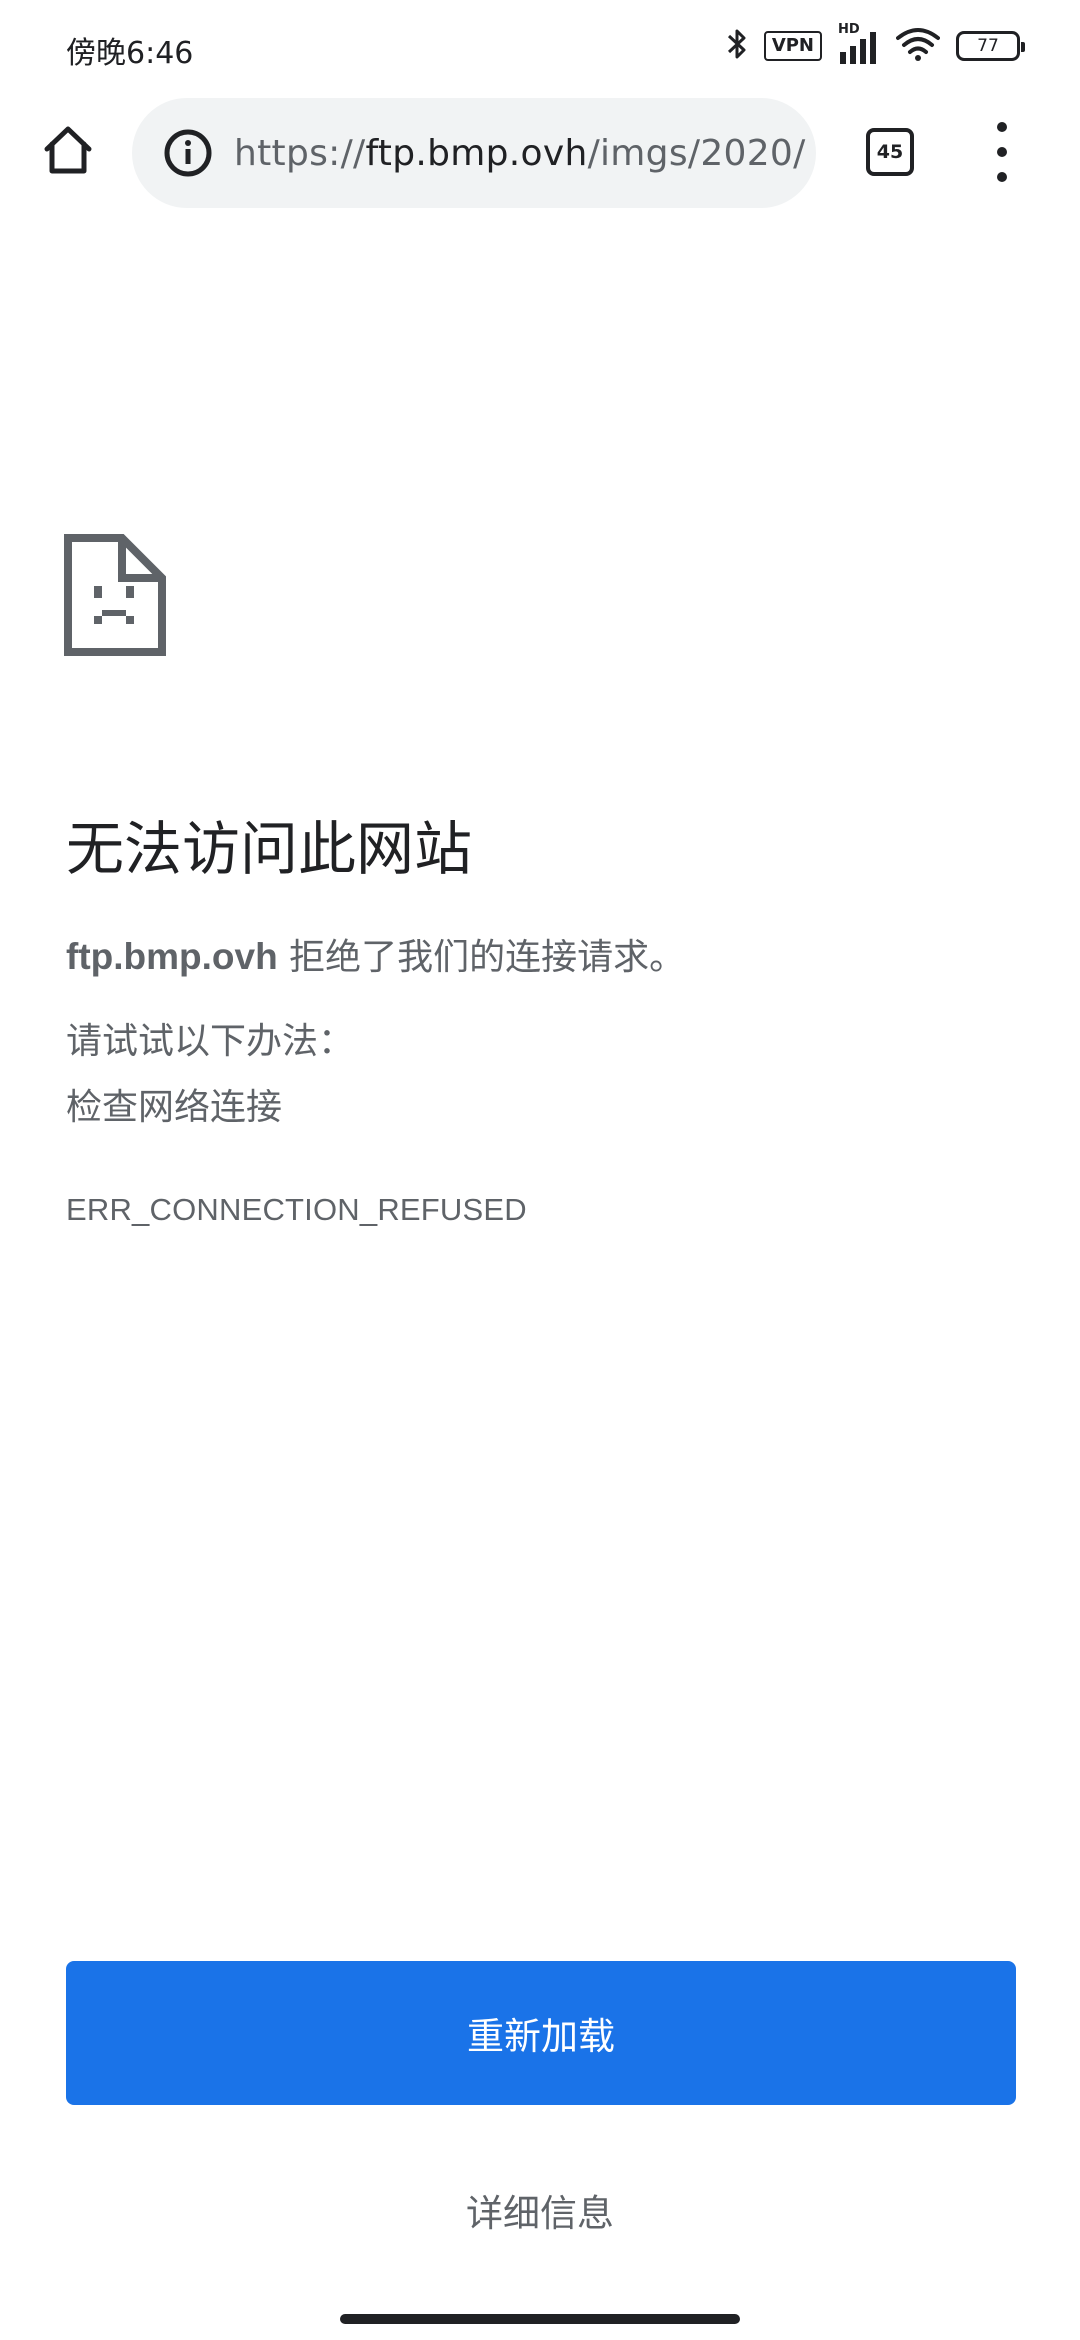 The image size is (1080, 2340). Describe the element at coordinates (918, 46) in the screenshot. I see `wifi-icon` at that location.